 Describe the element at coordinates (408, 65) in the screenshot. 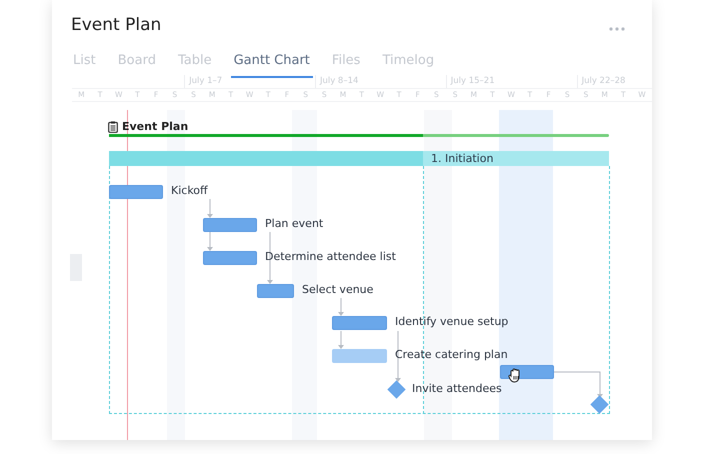

I see `tab: Timelog` at that location.